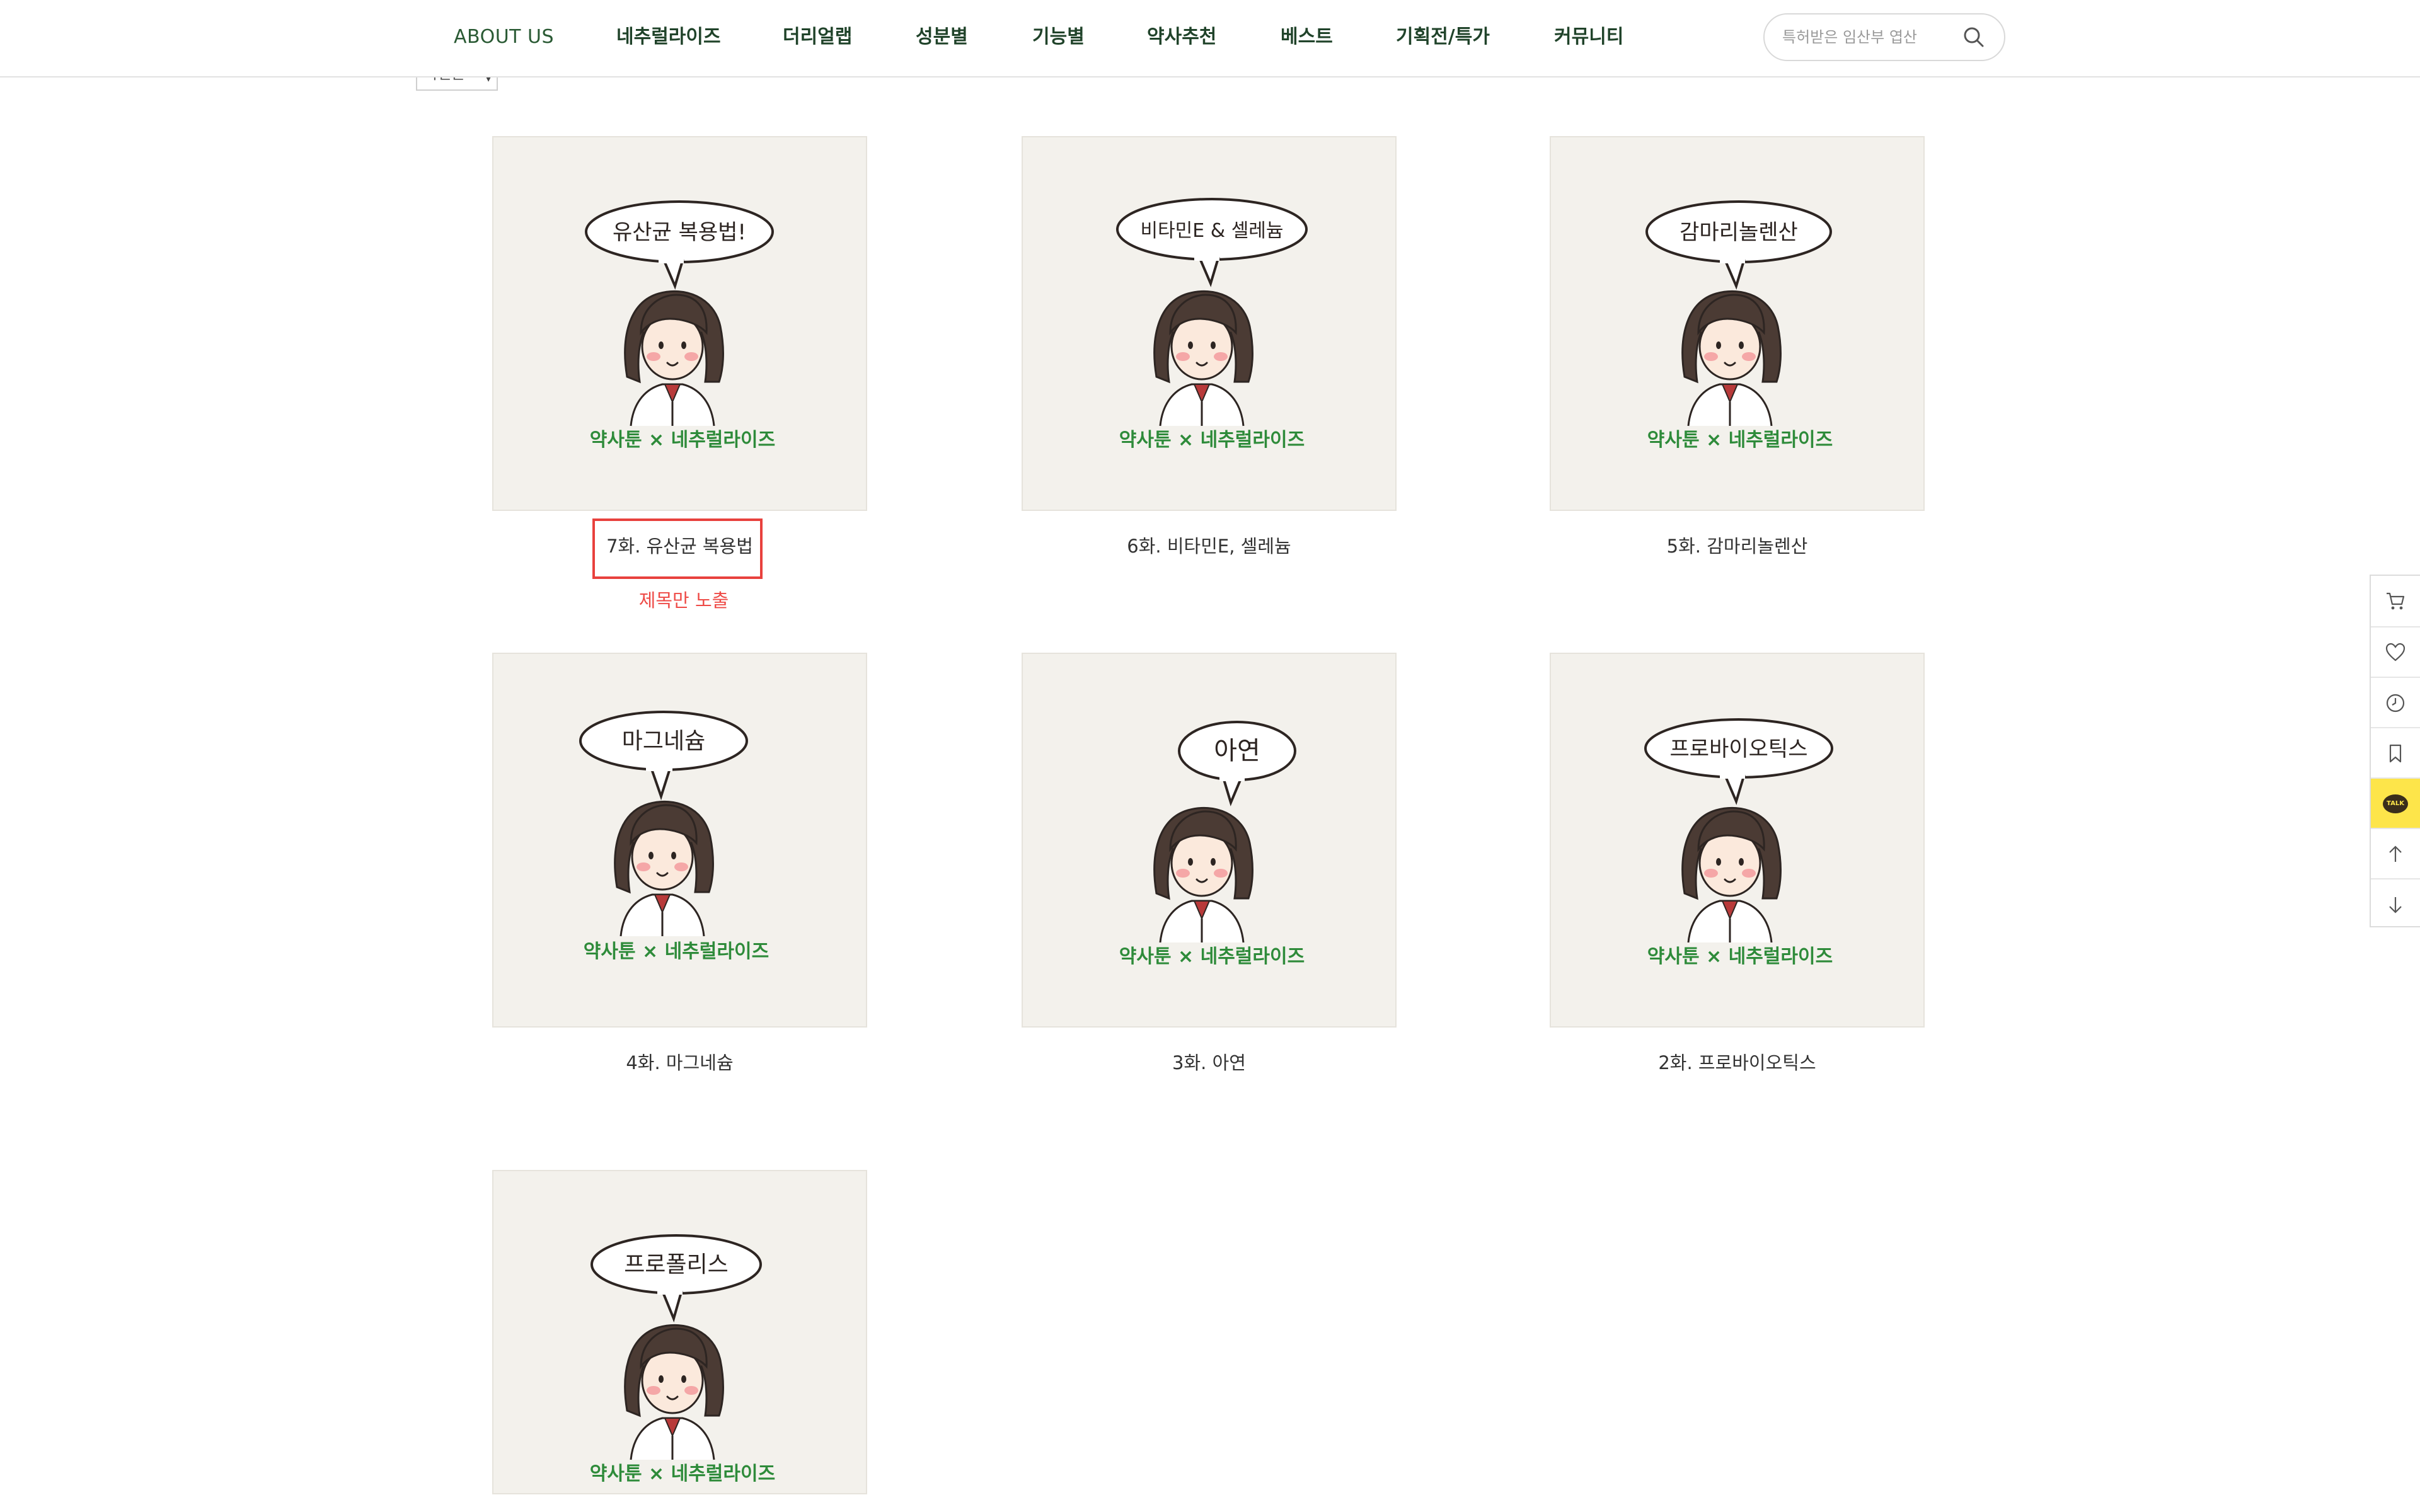  What do you see at coordinates (679, 1061) in the screenshot?
I see `webtoon-title: 4화. 마그네슘` at bounding box center [679, 1061].